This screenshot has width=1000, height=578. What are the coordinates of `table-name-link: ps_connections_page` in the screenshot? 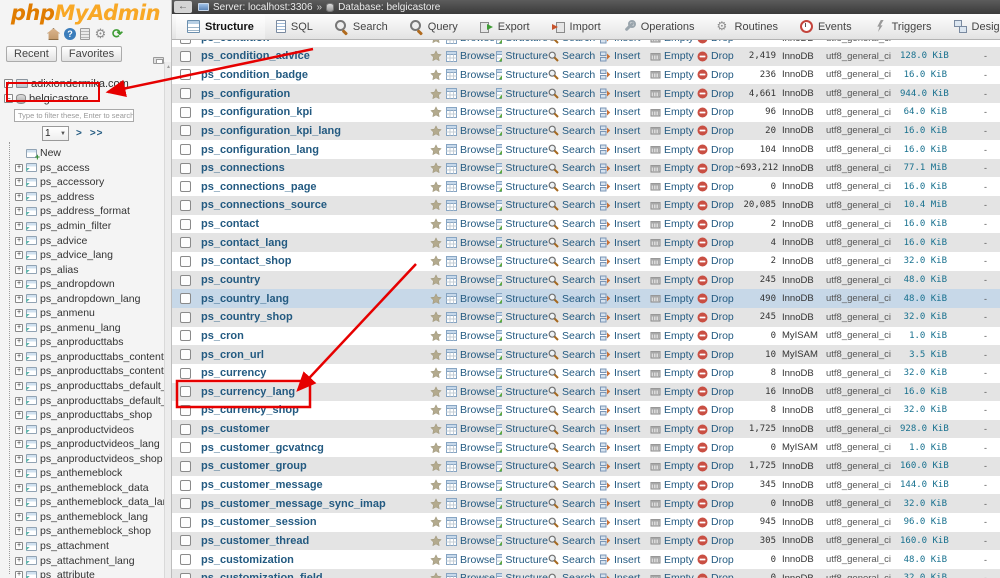 It's located at (311, 187).